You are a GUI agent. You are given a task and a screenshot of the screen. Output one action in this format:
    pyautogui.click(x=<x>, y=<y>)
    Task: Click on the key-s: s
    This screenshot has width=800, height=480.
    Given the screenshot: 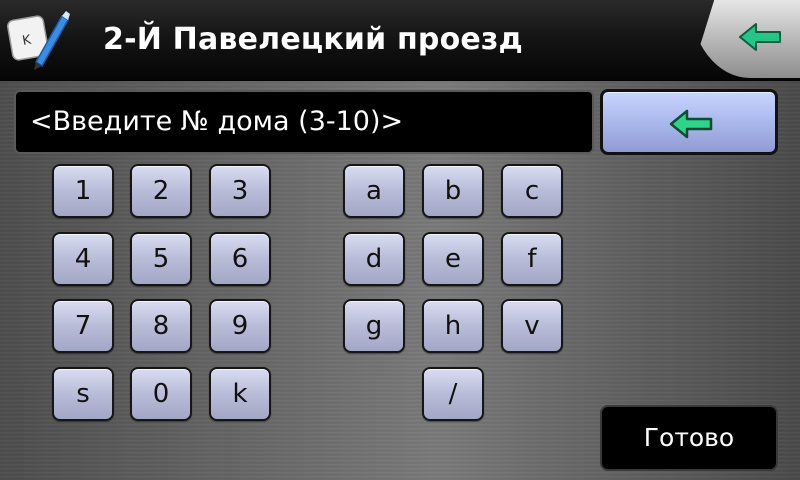 What is the action you would take?
    pyautogui.click(x=83, y=394)
    